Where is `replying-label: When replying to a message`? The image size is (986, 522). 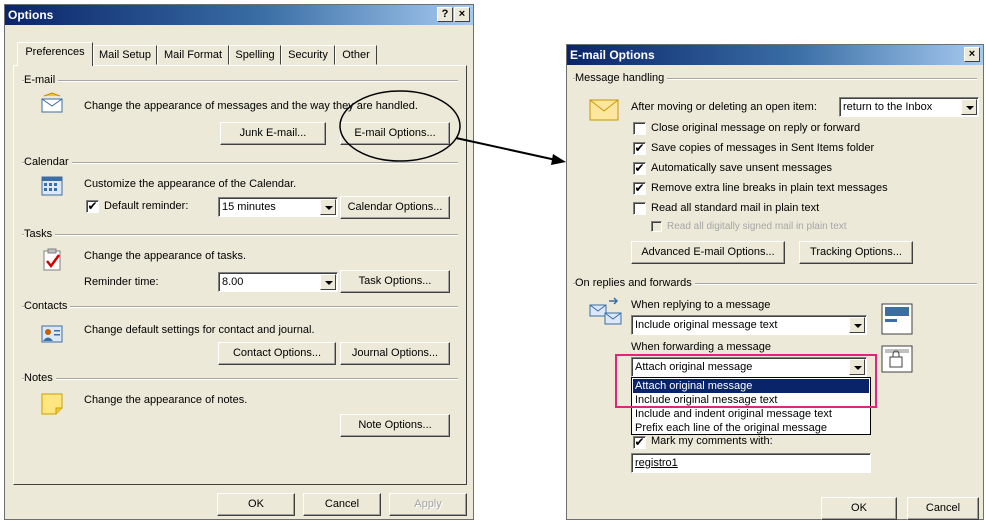 replying-label: When replying to a message is located at coordinates (701, 305).